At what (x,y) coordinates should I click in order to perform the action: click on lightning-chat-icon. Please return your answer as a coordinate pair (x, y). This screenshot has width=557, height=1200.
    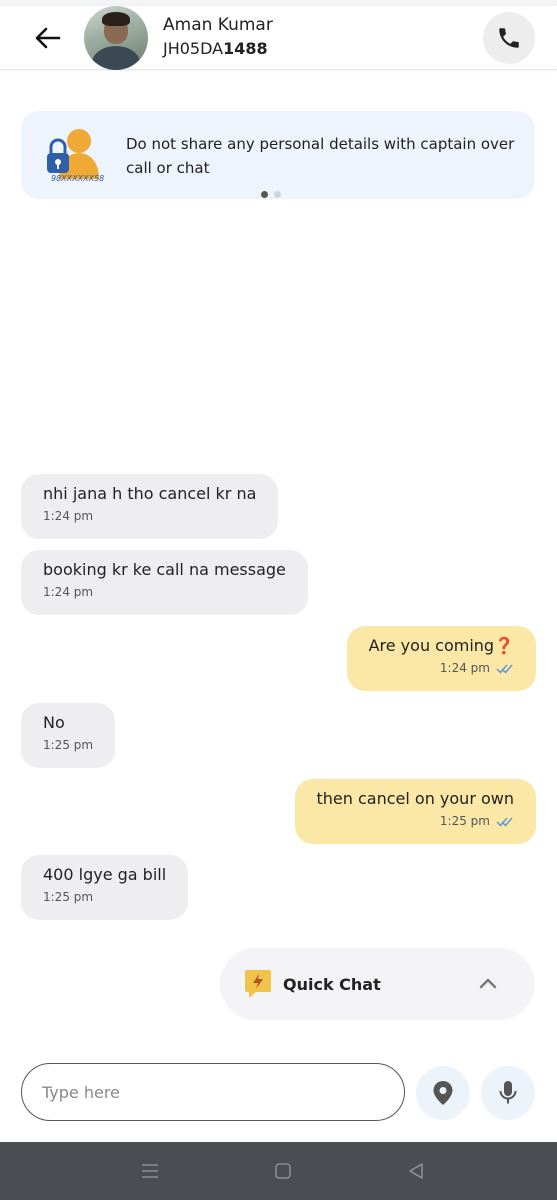
    Looking at the image, I should click on (258, 984).